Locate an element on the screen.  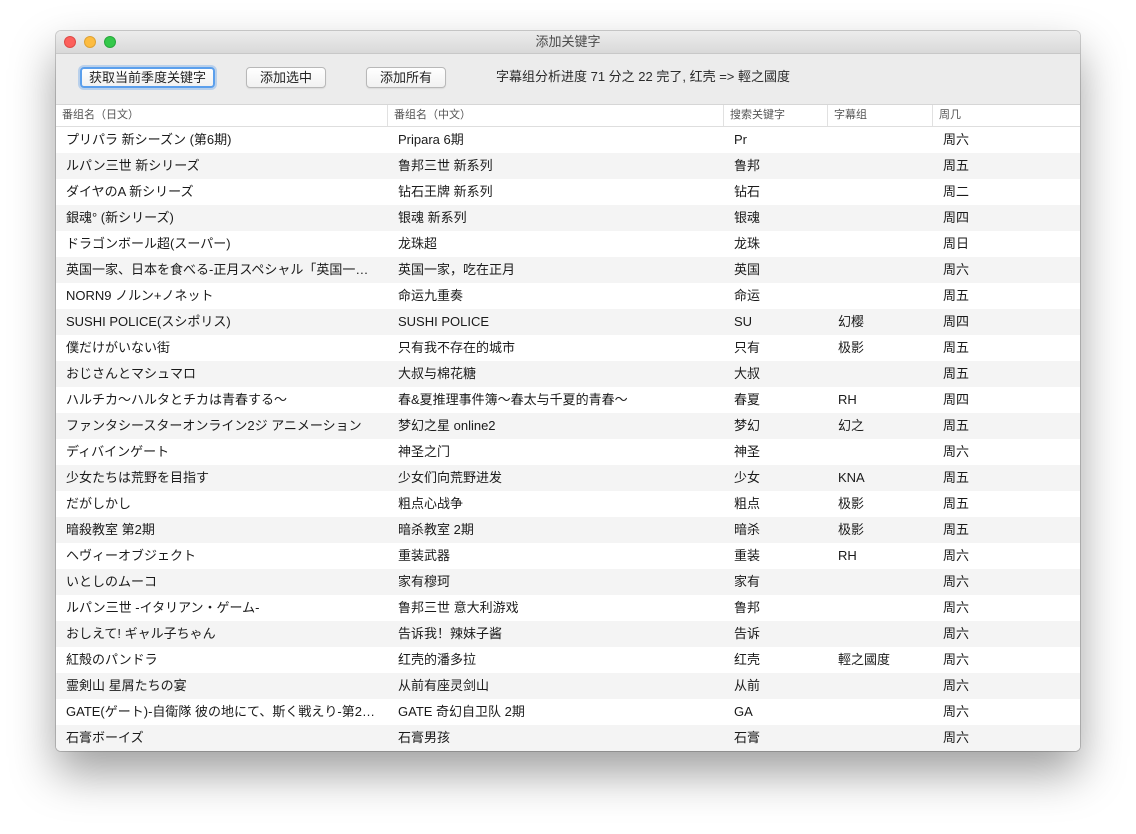
table-row: ディバインゲート 神圣之门 神圣 周六 is located at coordinates (568, 452).